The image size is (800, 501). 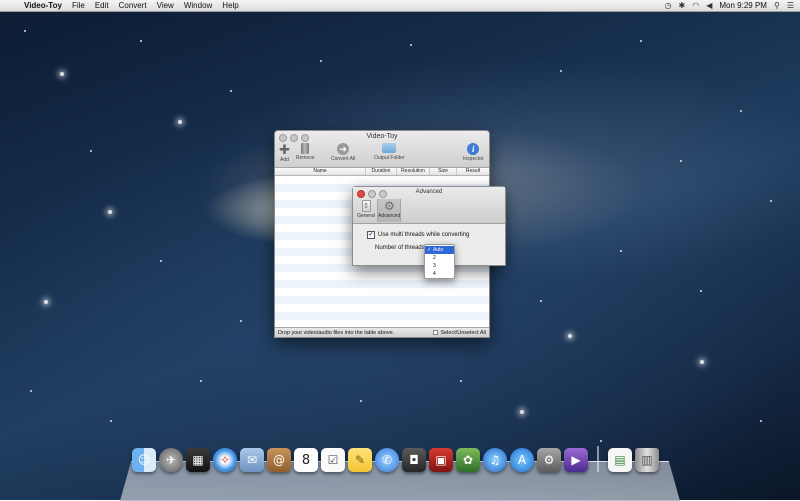 I want to click on select-all-checkbox, so click(x=436, y=332).